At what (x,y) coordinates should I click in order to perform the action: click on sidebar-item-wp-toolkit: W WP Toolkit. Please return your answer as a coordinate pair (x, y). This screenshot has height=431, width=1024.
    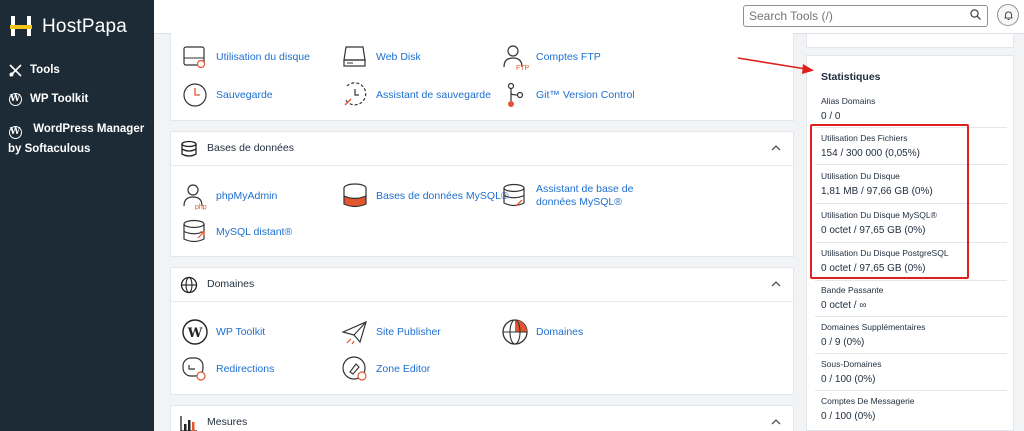
    Looking at the image, I should click on (48, 99).